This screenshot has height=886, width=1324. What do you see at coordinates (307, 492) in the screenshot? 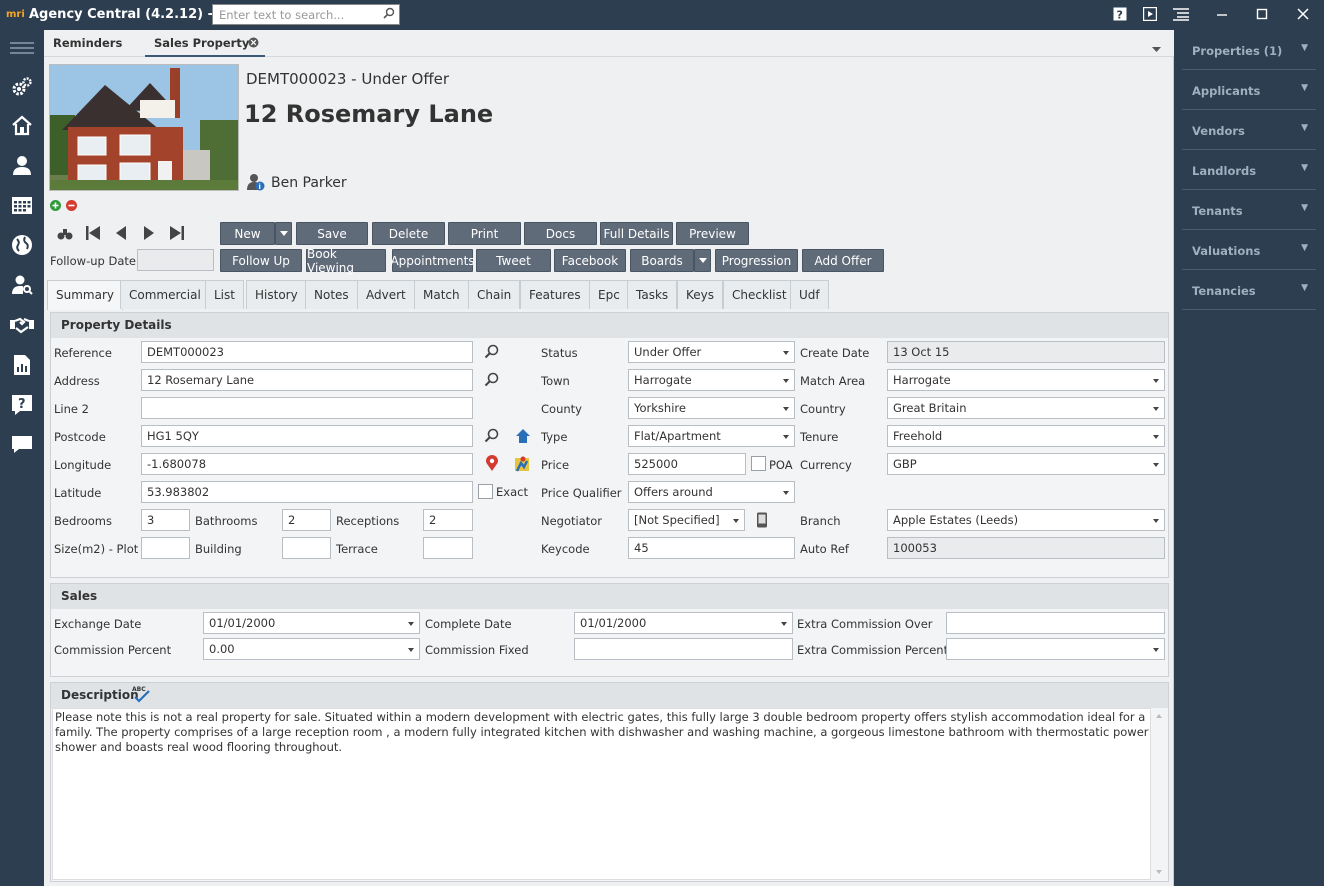
I see `latitude-field: 53.983802` at bounding box center [307, 492].